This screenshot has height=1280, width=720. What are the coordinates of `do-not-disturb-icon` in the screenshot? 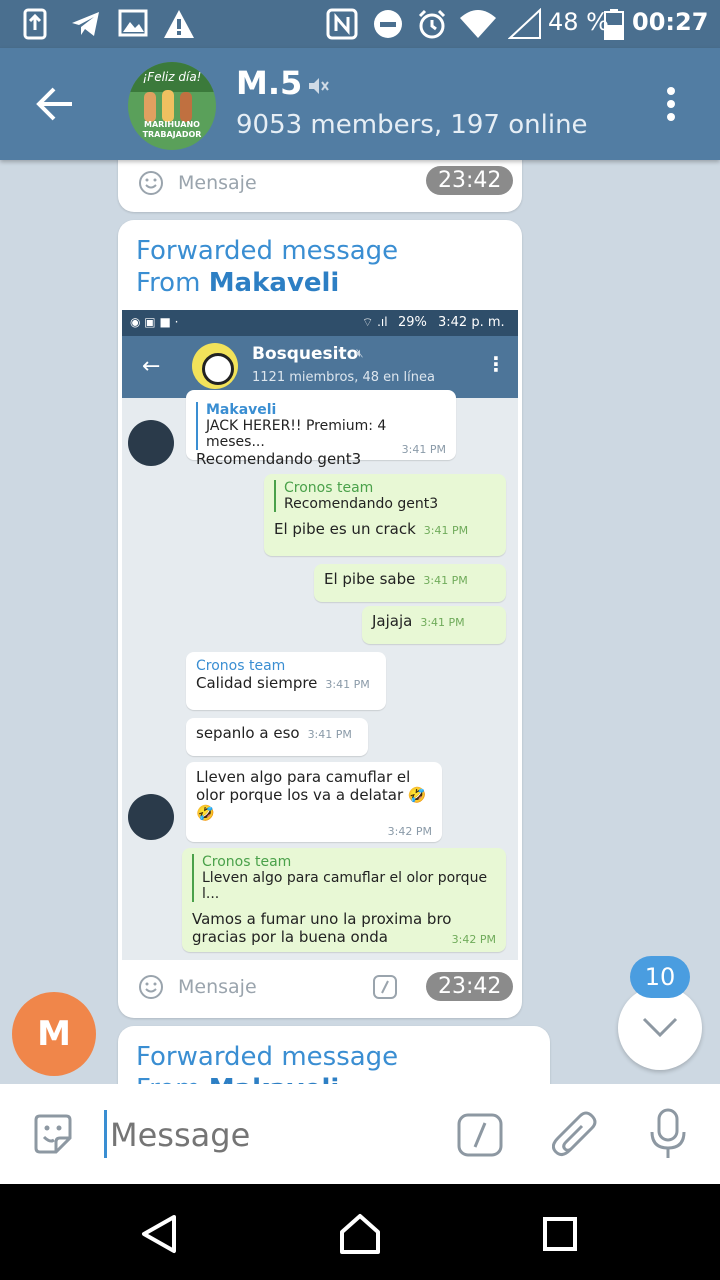 It's located at (388, 26).